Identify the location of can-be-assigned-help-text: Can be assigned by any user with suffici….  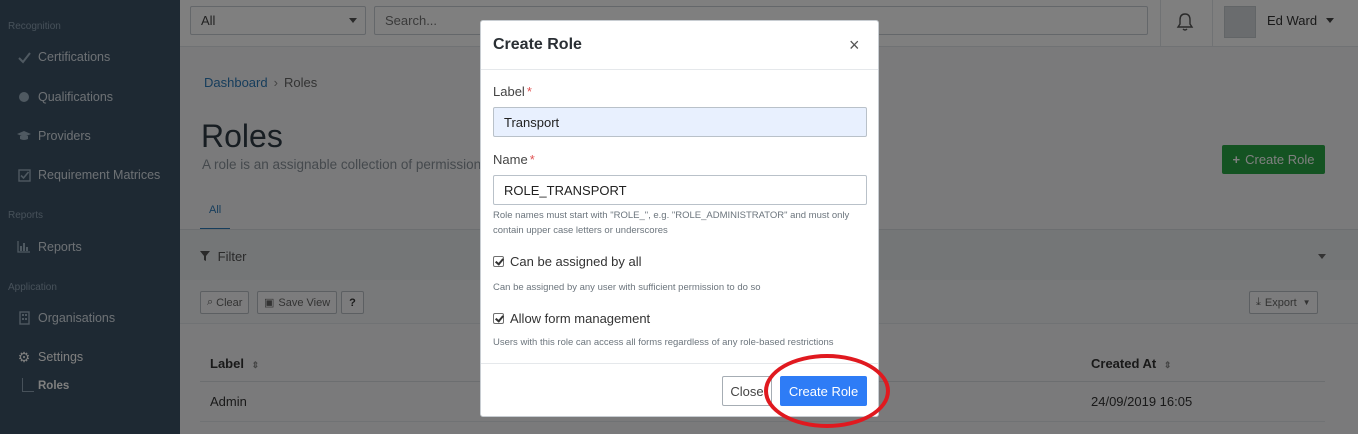
(627, 287).